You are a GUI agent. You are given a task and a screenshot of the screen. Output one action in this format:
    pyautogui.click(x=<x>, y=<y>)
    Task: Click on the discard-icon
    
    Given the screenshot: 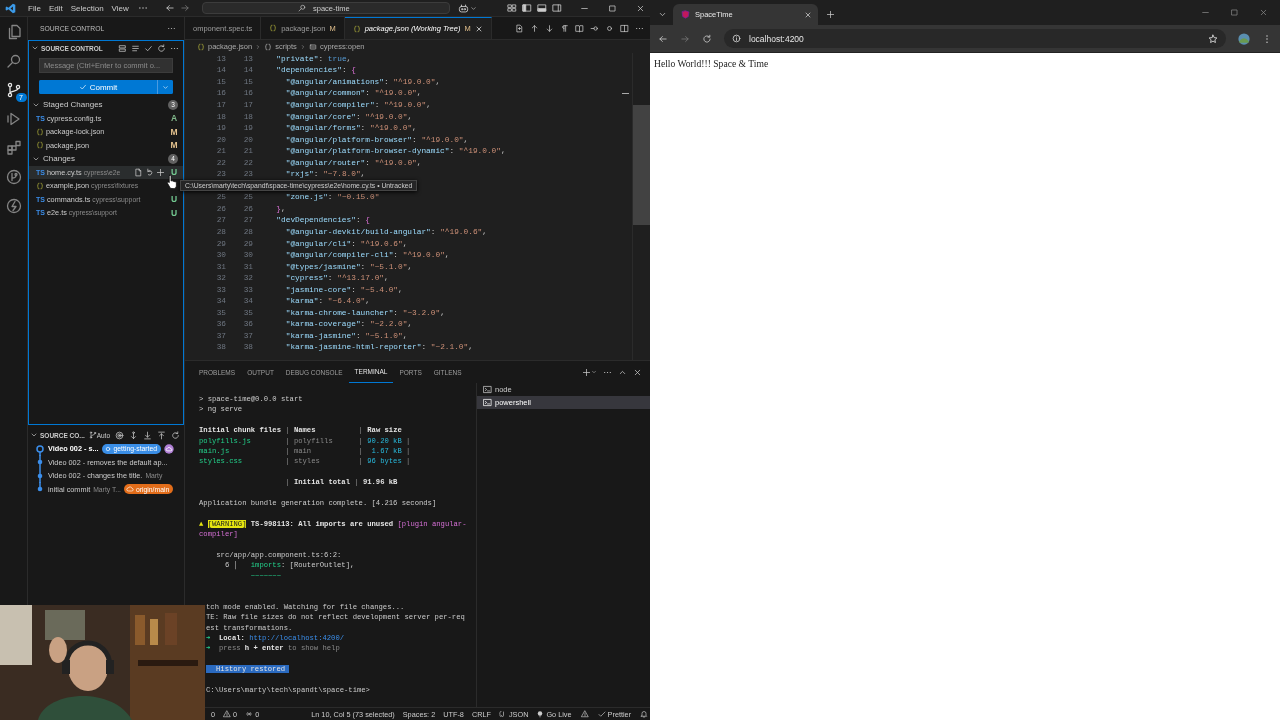 What is the action you would take?
    pyautogui.click(x=149, y=172)
    